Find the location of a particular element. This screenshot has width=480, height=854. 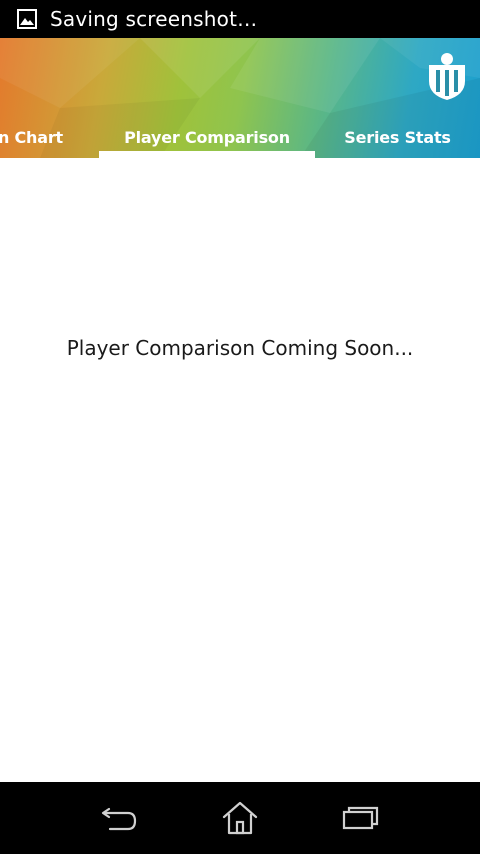

navigation-bar is located at coordinates (240, 818).